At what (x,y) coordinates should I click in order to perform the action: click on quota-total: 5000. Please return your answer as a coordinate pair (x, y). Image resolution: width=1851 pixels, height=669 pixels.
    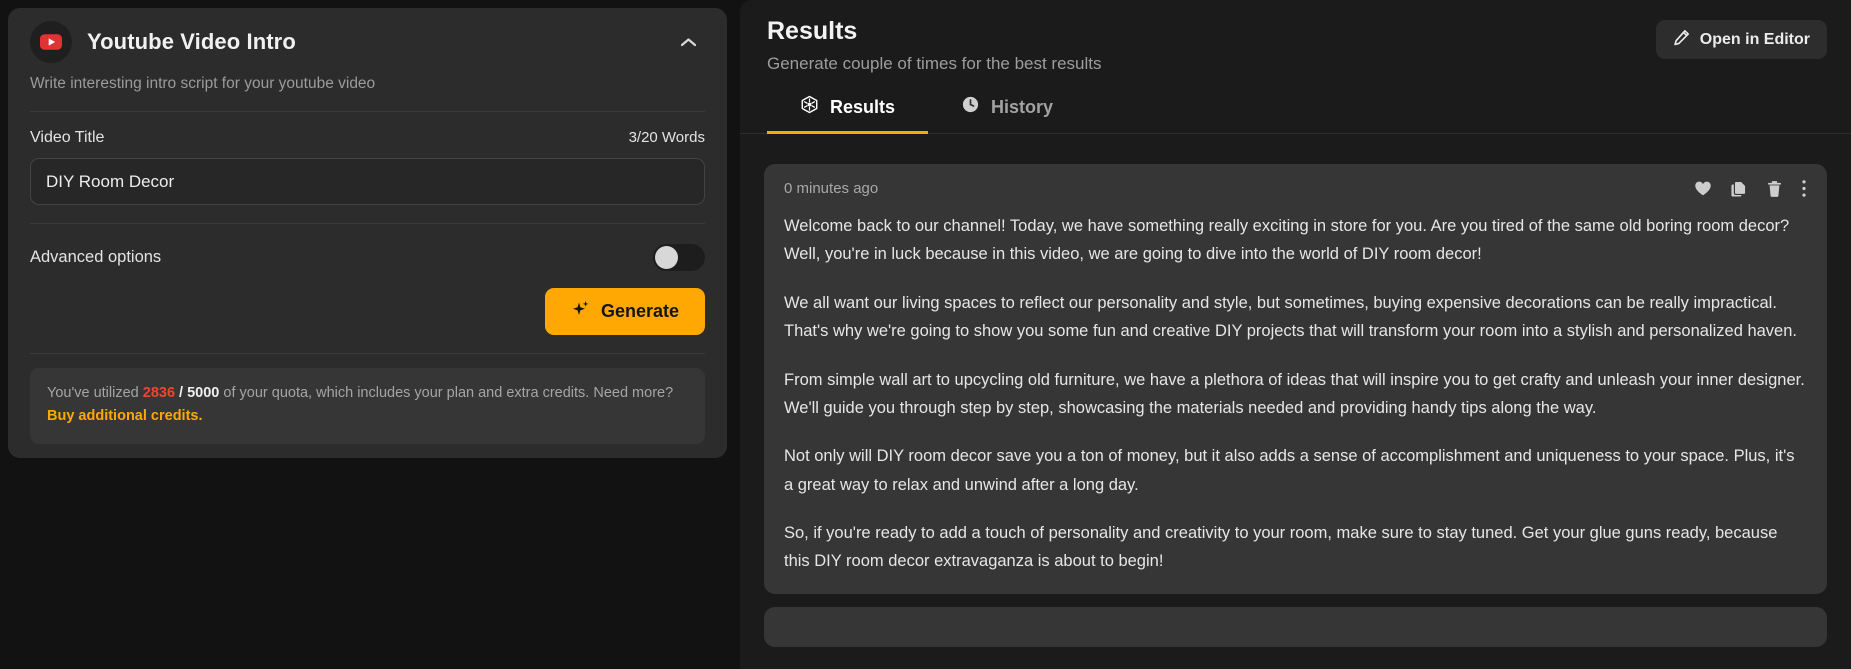
    Looking at the image, I should click on (203, 393).